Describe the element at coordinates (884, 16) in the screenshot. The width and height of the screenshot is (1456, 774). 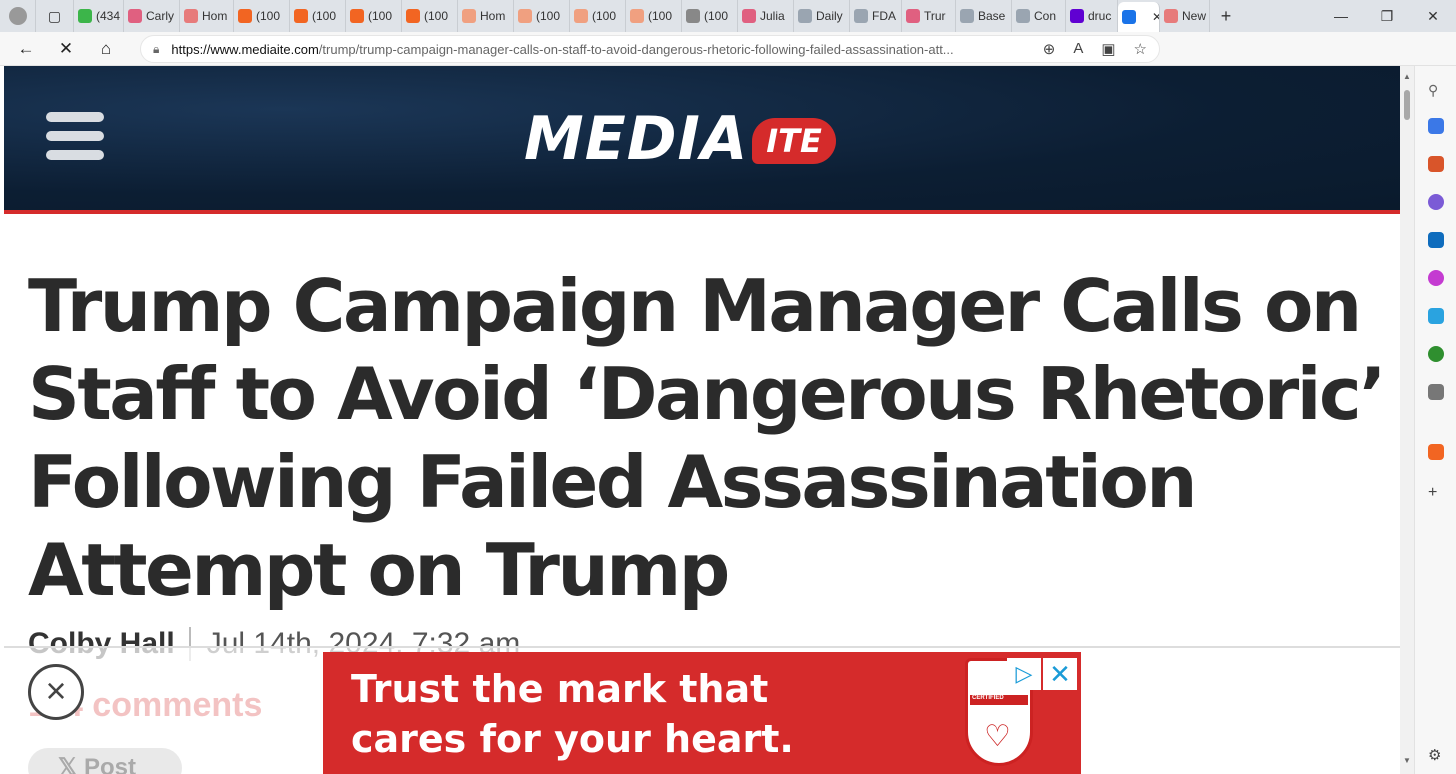
I see `tab-label: FDA` at that location.